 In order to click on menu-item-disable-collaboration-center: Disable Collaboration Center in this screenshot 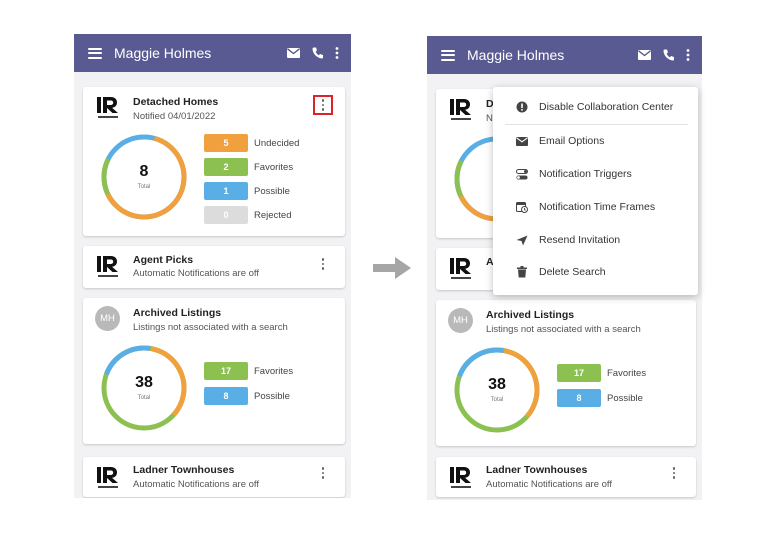, I will do `click(595, 107)`.